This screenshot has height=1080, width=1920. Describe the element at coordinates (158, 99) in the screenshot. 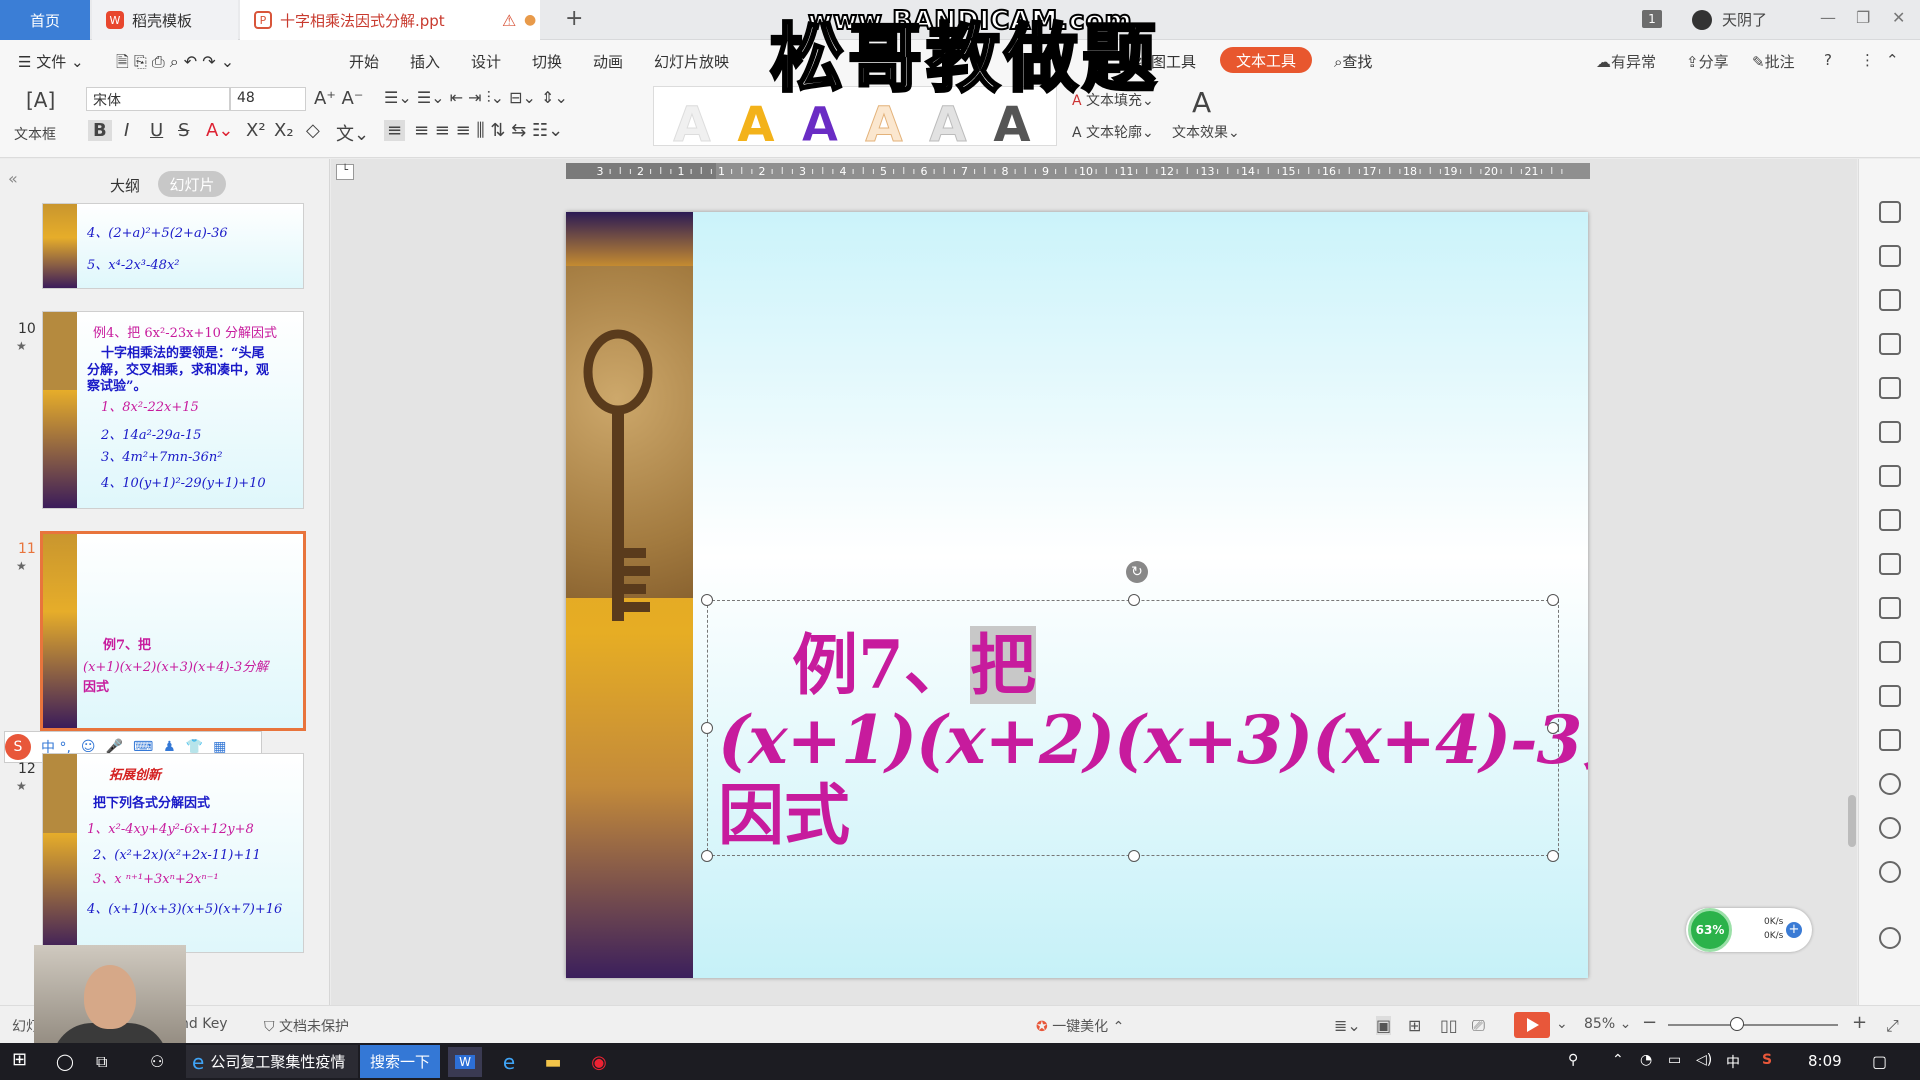

I see `font-name-select: 宋体` at that location.